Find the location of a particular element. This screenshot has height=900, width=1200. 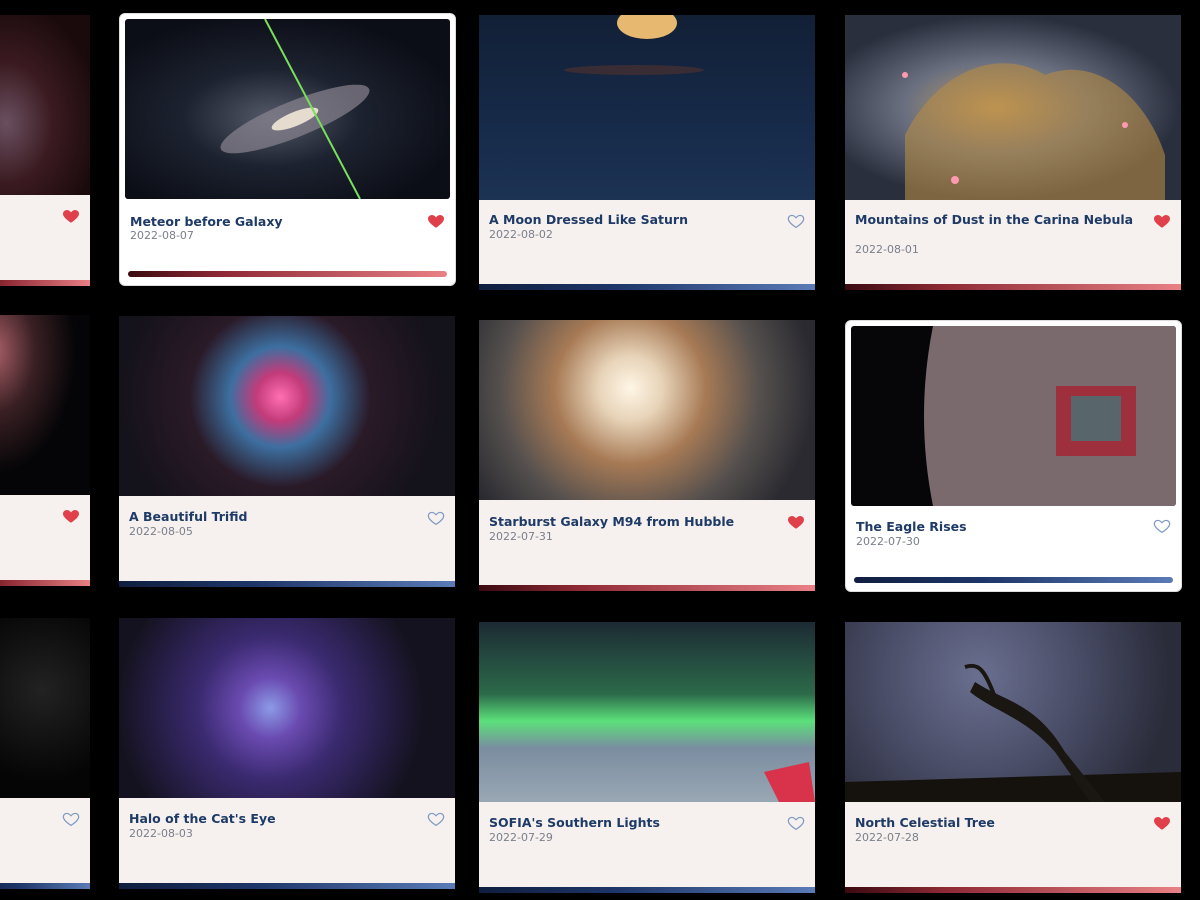

card-date: 2022-07-28 is located at coordinates (887, 837).